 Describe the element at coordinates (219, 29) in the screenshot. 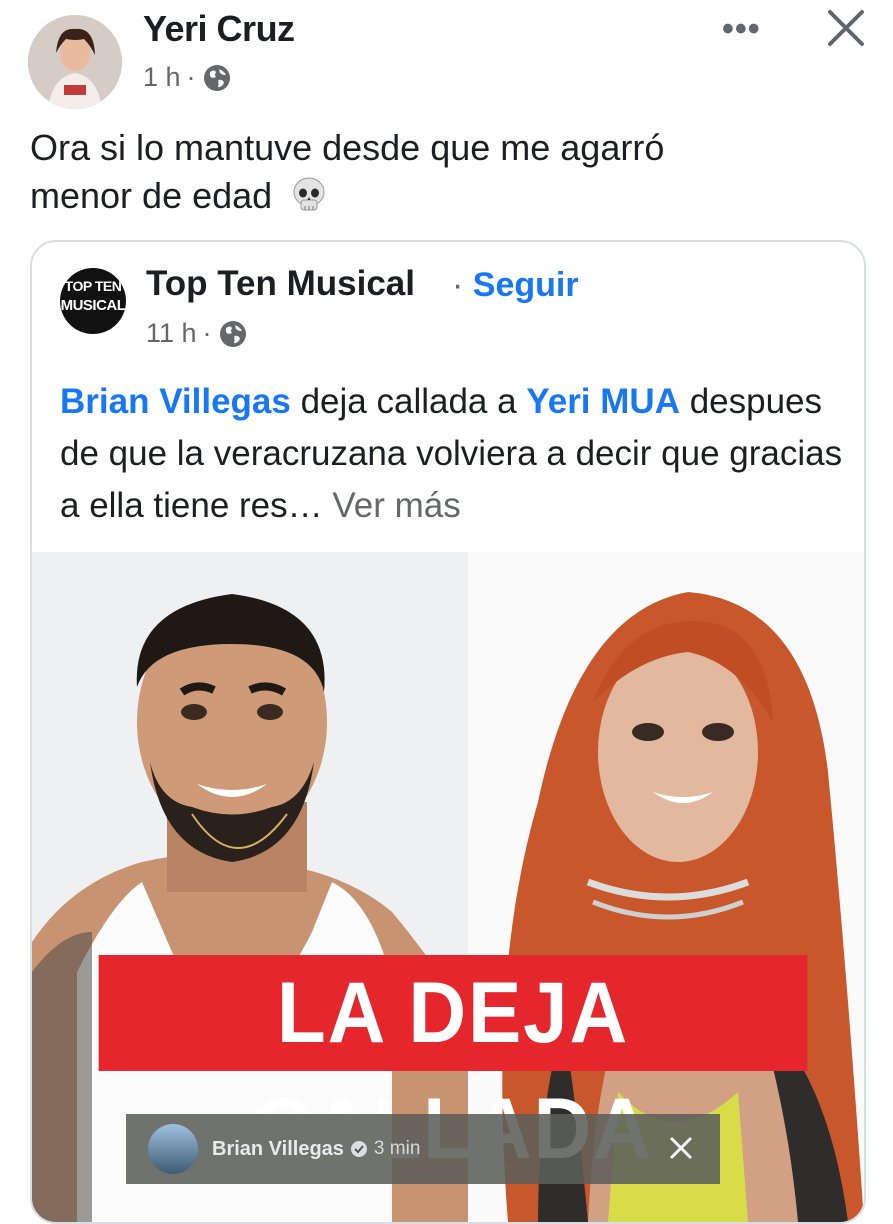

I see `author-name: Yeri Cruz` at that location.